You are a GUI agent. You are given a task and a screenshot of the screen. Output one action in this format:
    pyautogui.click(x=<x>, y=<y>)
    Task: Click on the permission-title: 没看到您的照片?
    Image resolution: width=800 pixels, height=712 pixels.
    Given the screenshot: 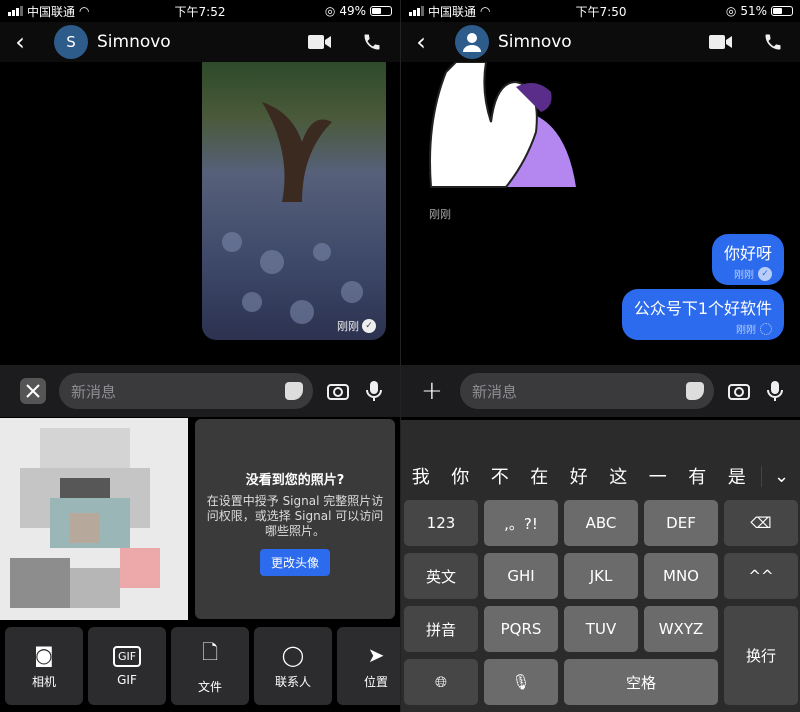 What is the action you would take?
    pyautogui.click(x=295, y=480)
    